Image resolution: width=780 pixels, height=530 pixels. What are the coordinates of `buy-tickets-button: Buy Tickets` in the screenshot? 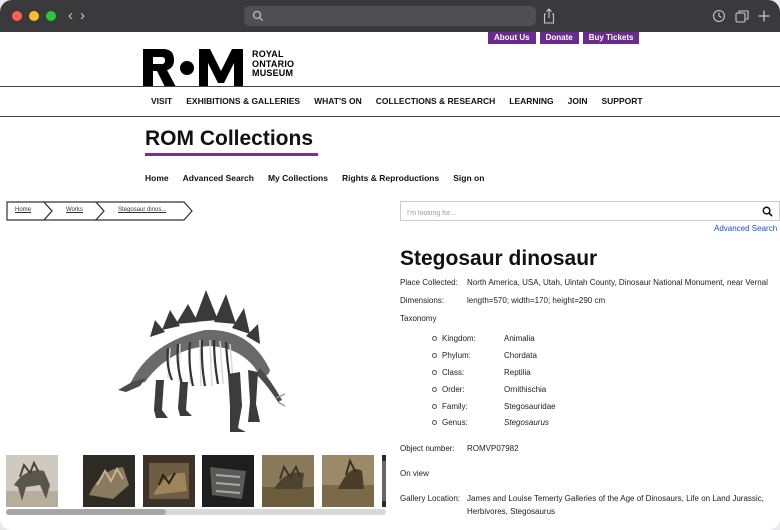 It's located at (611, 38).